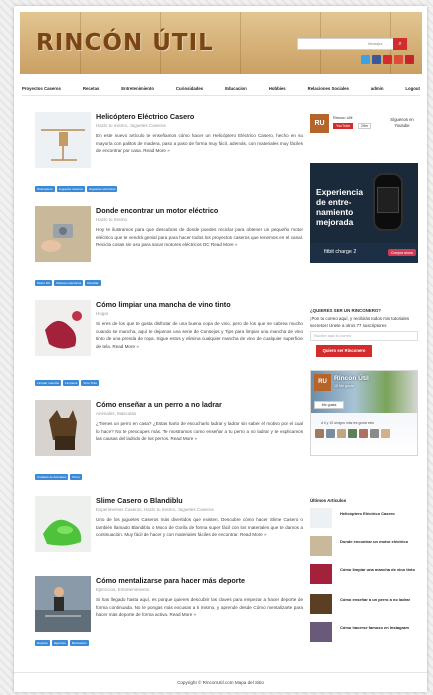 The width and height of the screenshot is (433, 695). What do you see at coordinates (122, 589) in the screenshot?
I see `post-category: Ejercicios, Entretenimiento` at bounding box center [122, 589].